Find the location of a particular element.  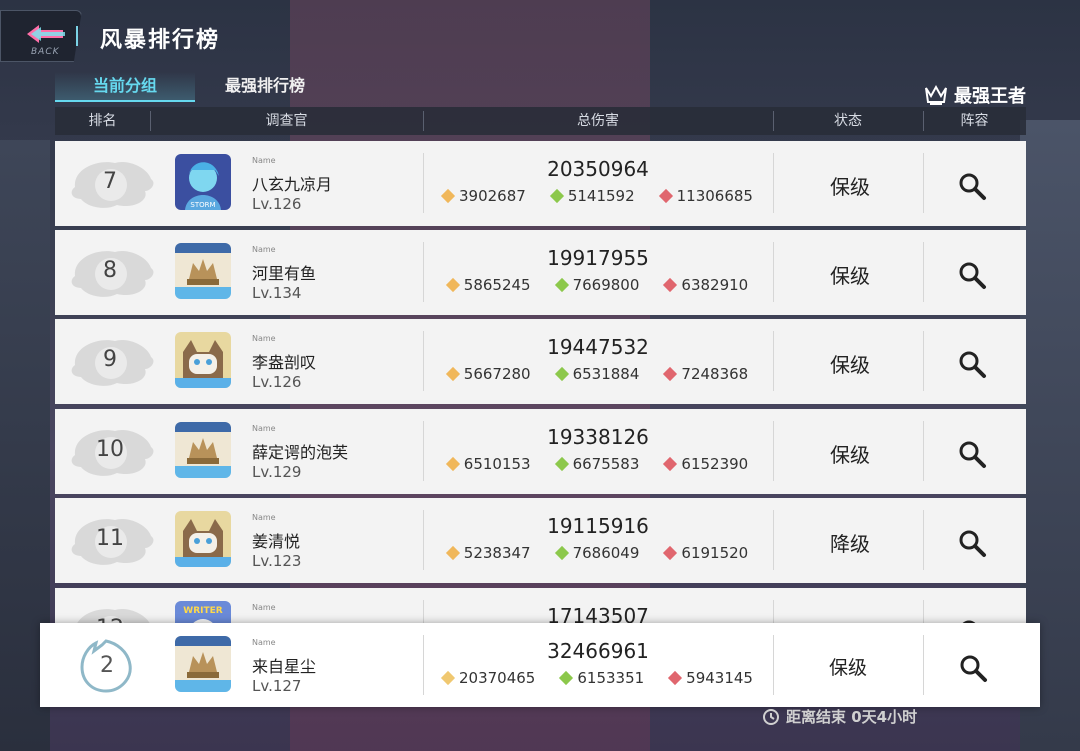

my-rank: 2 is located at coordinates (107, 665).